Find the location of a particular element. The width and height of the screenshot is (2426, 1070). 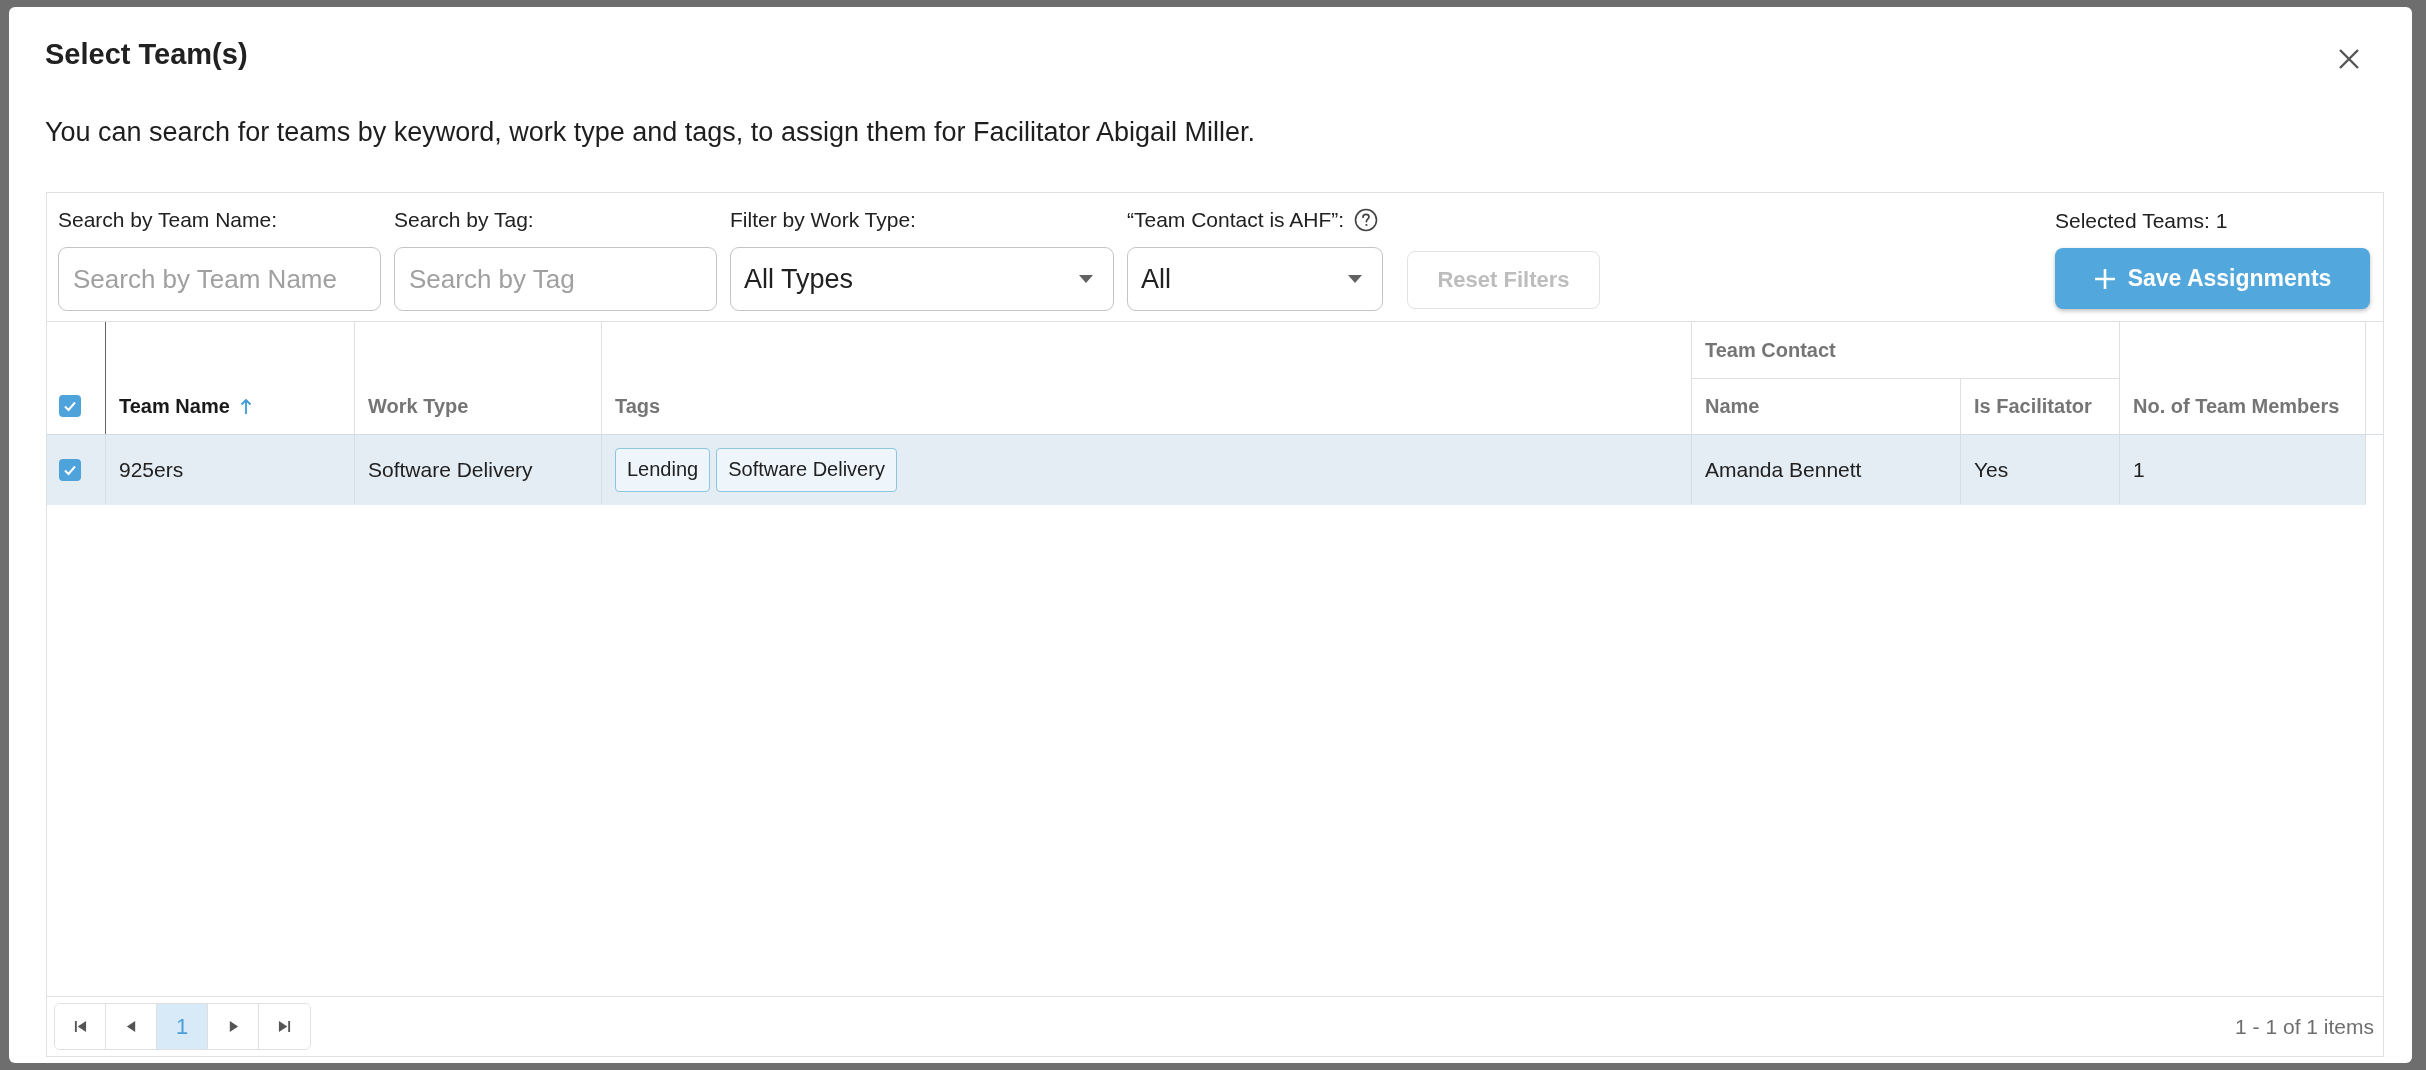

first-page-button is located at coordinates (80, 1026).